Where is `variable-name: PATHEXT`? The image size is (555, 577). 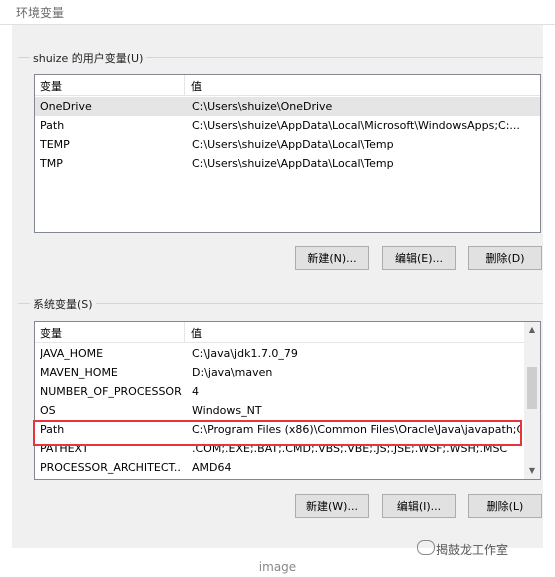 variable-name: PATHEXT is located at coordinates (64, 448).